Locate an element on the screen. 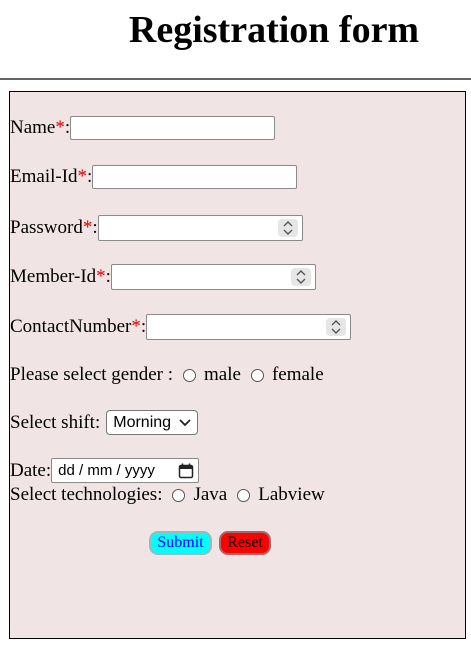 This screenshot has width=471, height=656. email-label: Email-Id is located at coordinates (44, 176).